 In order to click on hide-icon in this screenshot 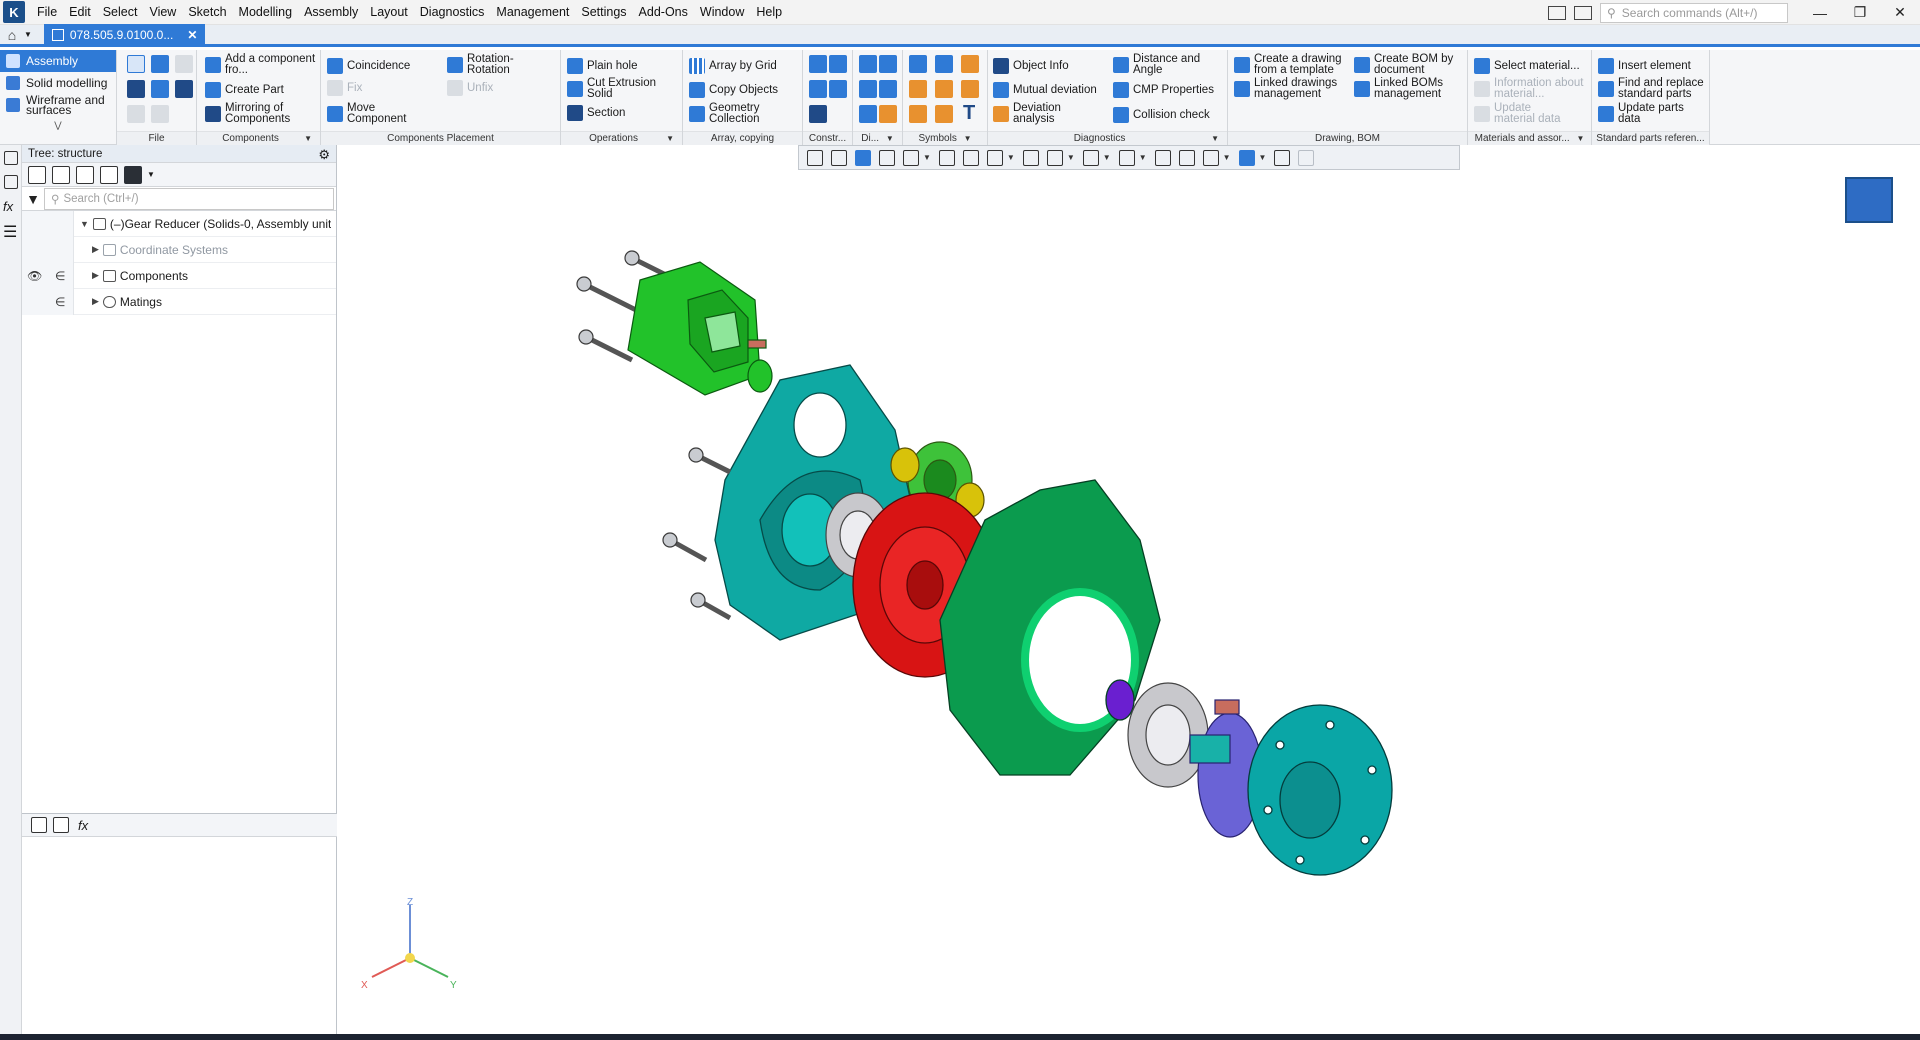, I will do `click(1090, 157)`.